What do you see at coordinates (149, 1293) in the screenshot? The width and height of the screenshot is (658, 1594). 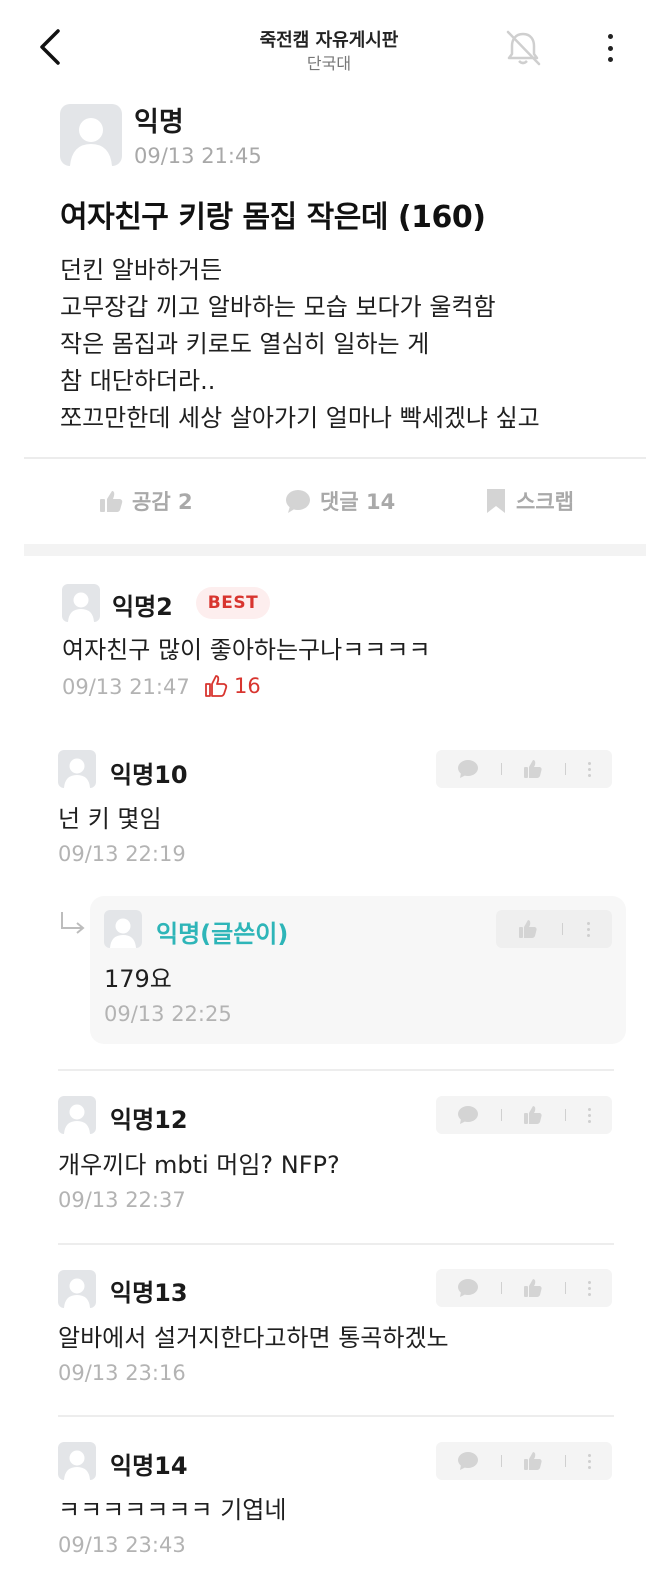 I see `comment-author: 익명13` at bounding box center [149, 1293].